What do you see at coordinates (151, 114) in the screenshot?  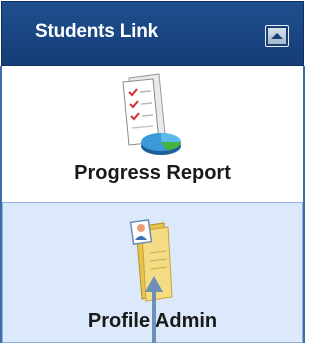 I see `report-chart-icon` at bounding box center [151, 114].